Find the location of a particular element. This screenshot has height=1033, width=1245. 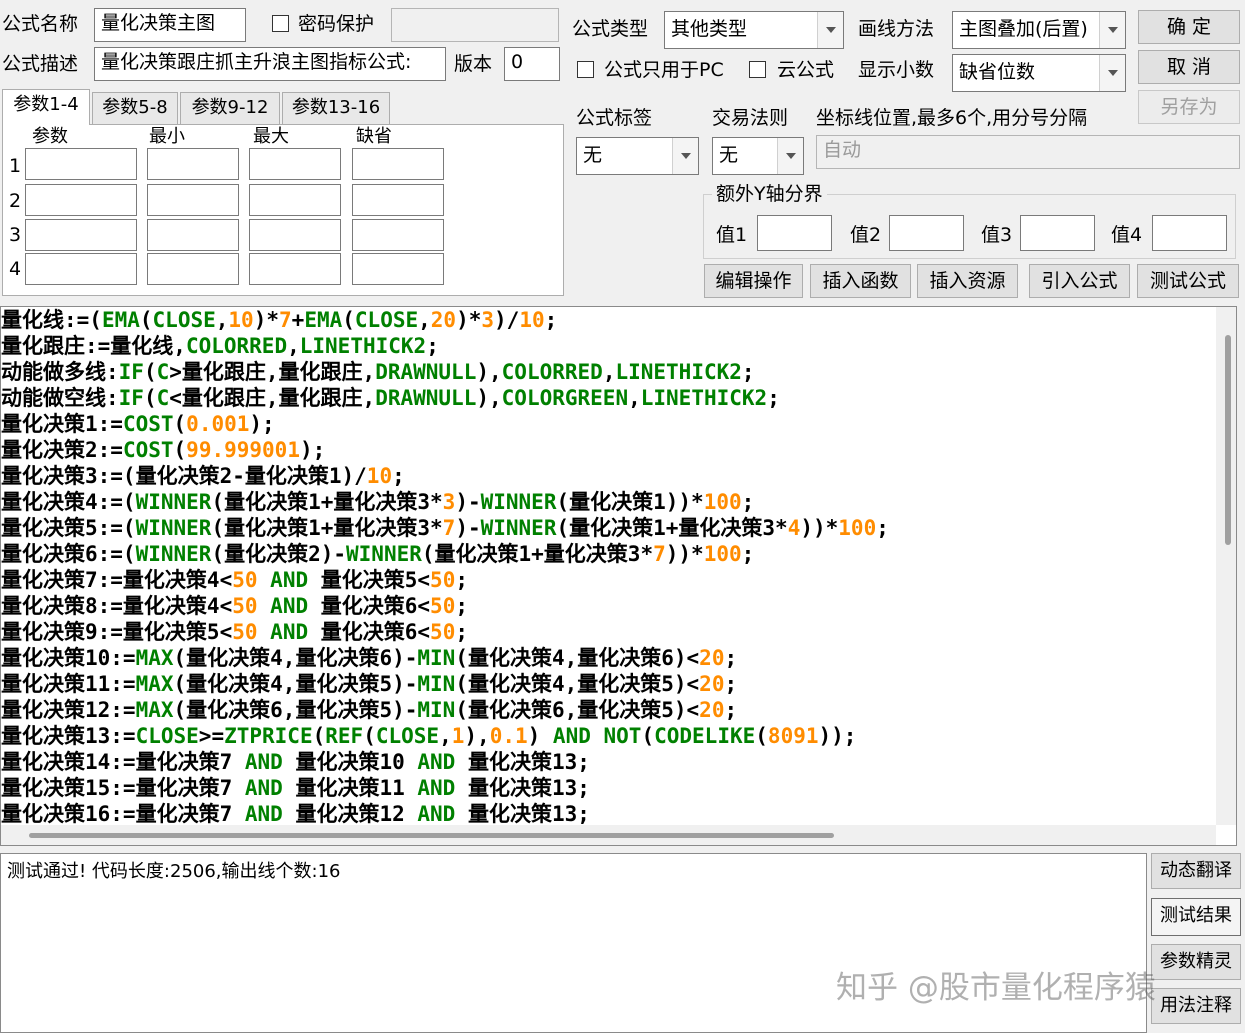

code-text: 量化决策4:=( is located at coordinates (68, 502).